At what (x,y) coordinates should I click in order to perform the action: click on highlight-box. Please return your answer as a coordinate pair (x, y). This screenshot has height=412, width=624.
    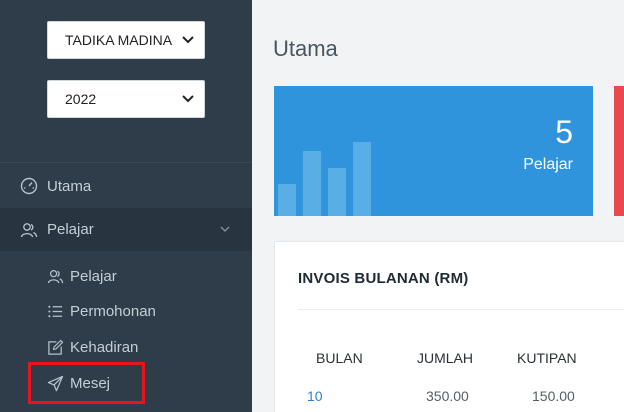
    Looking at the image, I should click on (86, 383).